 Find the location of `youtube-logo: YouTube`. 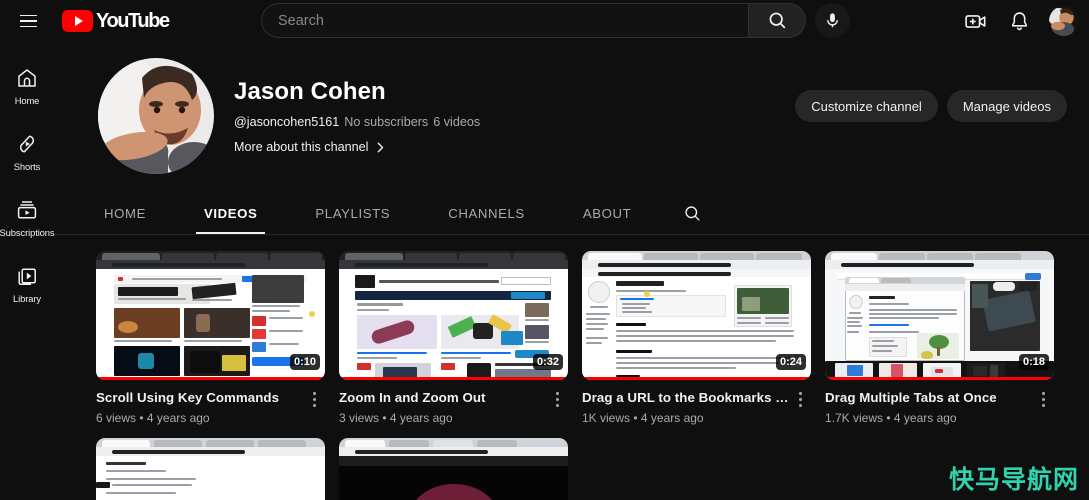

youtube-logo: YouTube is located at coordinates (116, 21).